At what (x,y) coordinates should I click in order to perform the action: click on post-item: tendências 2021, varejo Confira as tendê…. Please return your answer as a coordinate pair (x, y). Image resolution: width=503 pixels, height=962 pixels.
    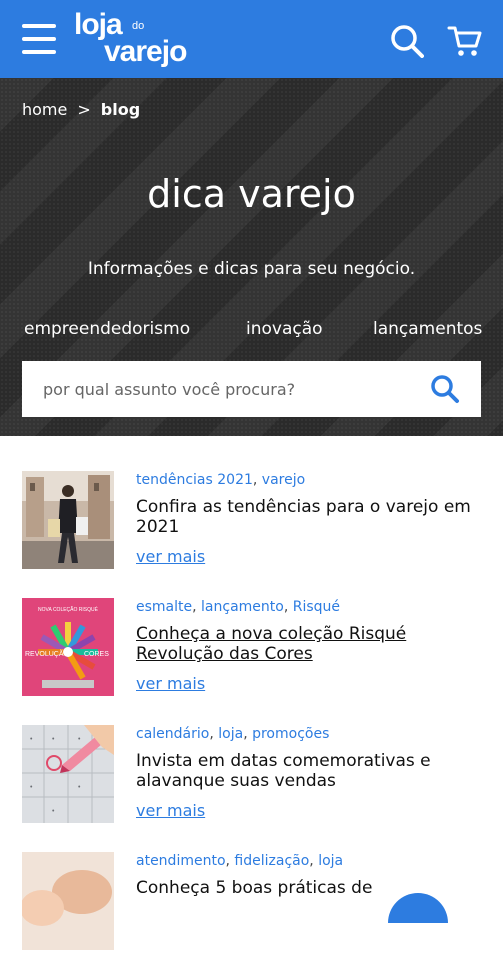
    Looking at the image, I should click on (251, 526).